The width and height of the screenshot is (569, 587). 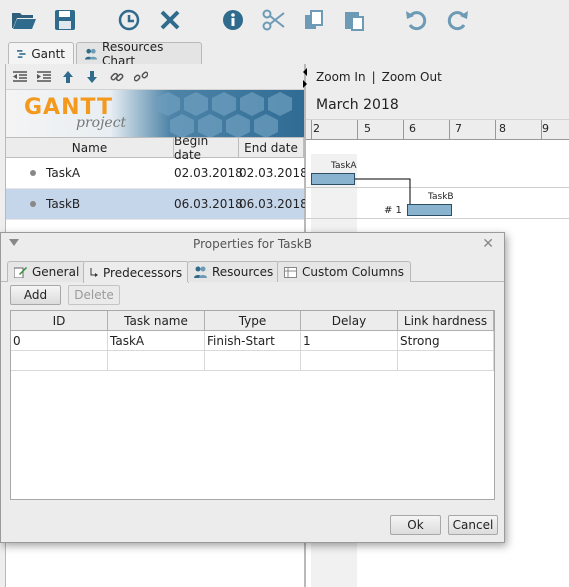 I want to click on task-name: TaskA, so click(x=63, y=173).